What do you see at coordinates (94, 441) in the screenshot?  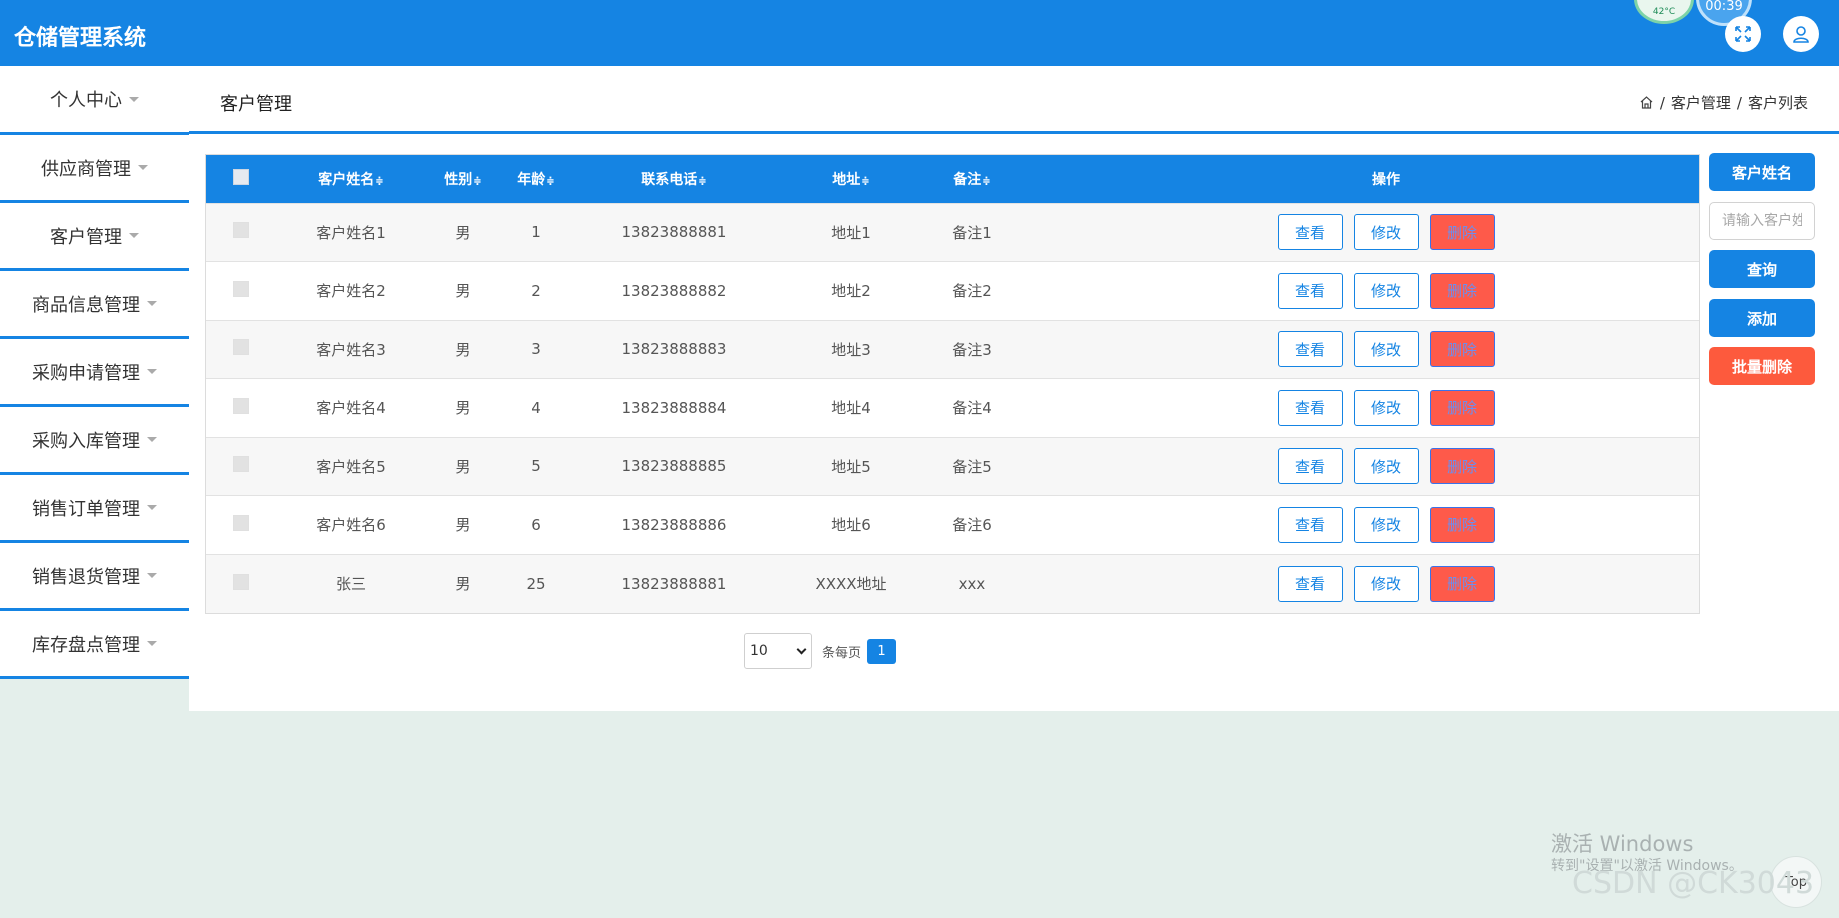 I see `sidebar-item-purchase-inbound: 采购入库管理` at bounding box center [94, 441].